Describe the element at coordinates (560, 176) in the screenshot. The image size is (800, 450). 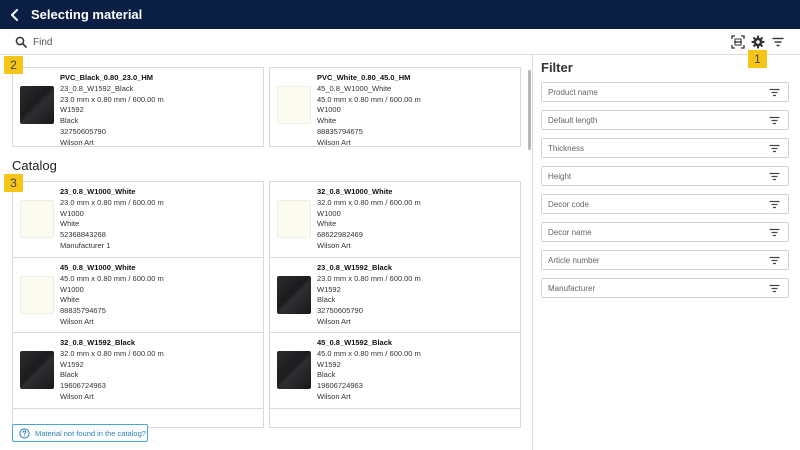
I see `filter-field-label: Height` at that location.